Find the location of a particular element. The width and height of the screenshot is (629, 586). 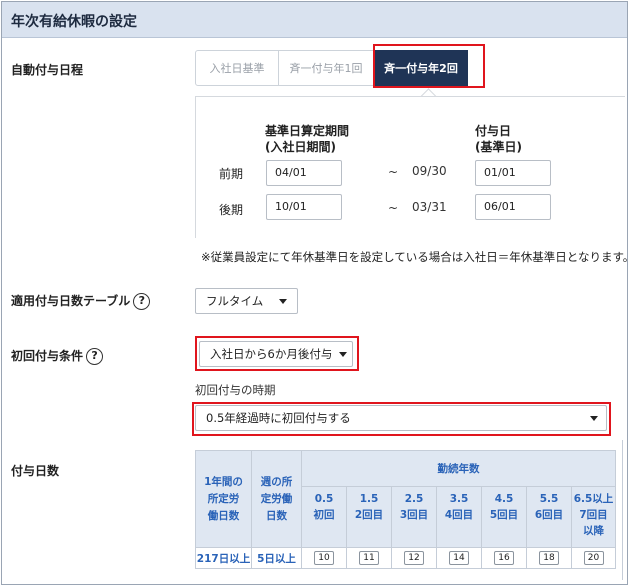

tenure-nth: 4回目 is located at coordinates (459, 515).